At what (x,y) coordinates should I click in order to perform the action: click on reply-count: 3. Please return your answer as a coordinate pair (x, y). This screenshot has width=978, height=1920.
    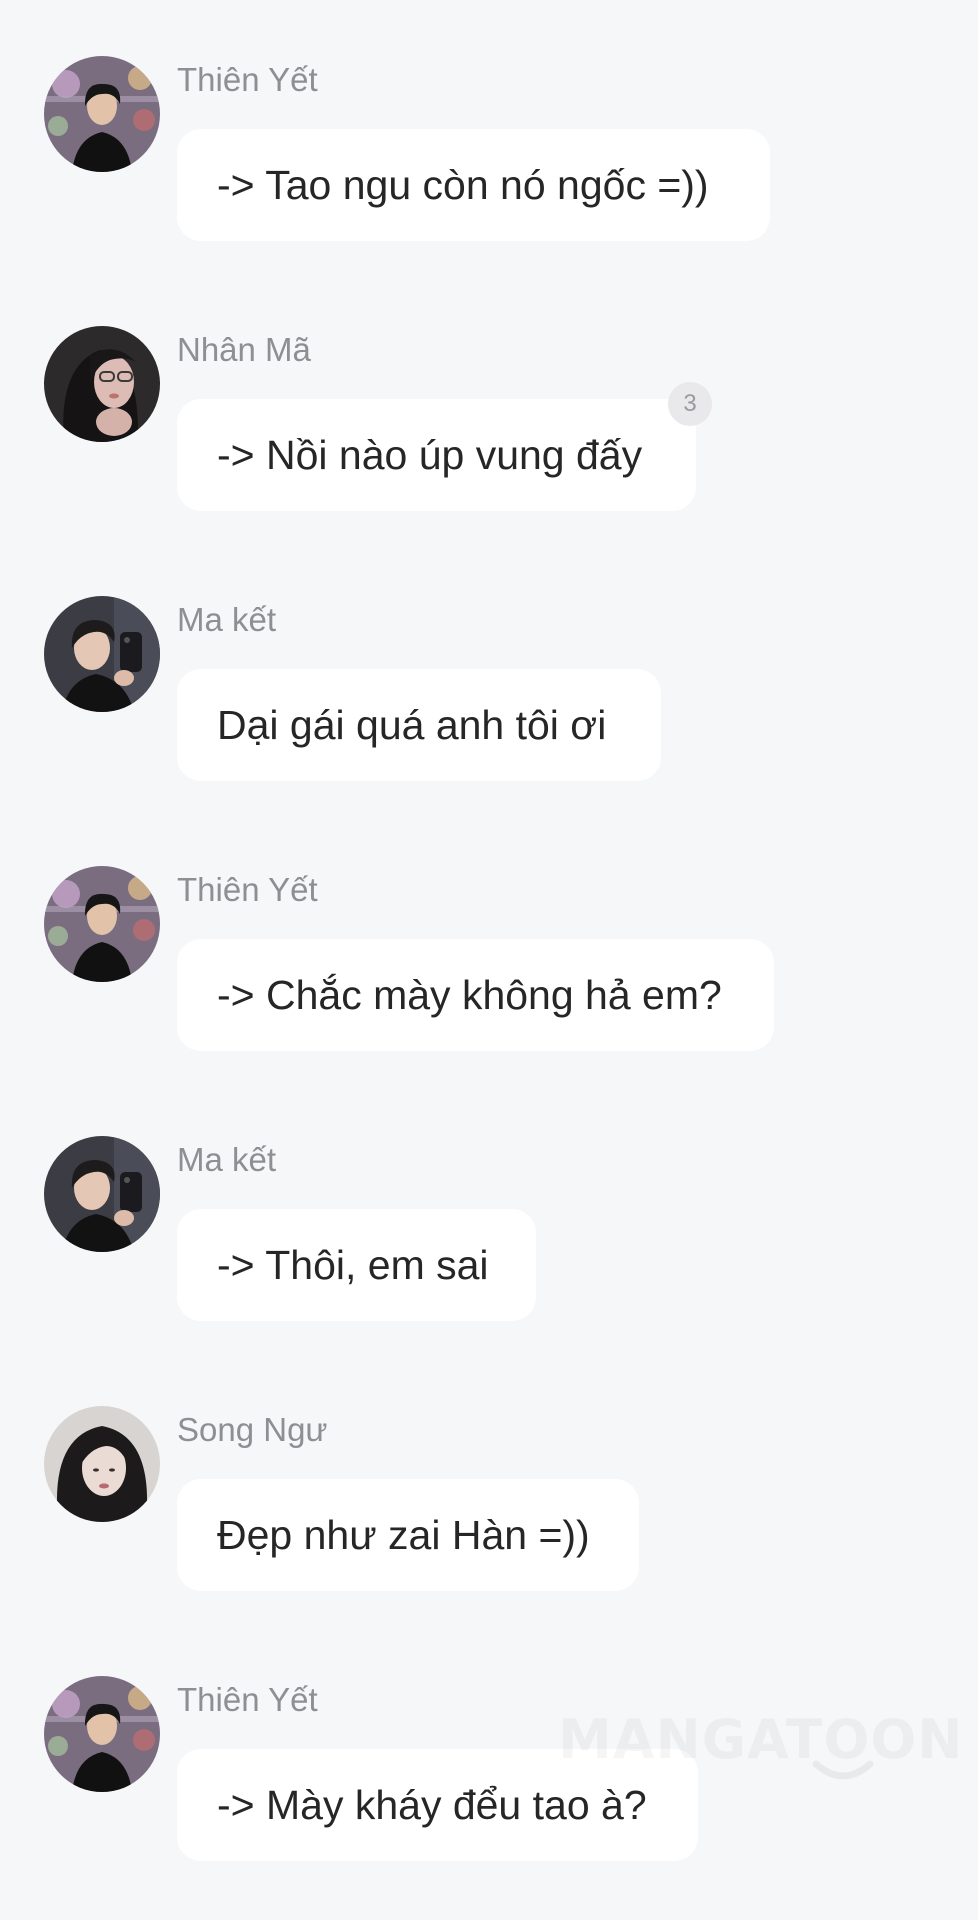
    Looking at the image, I should click on (690, 403).